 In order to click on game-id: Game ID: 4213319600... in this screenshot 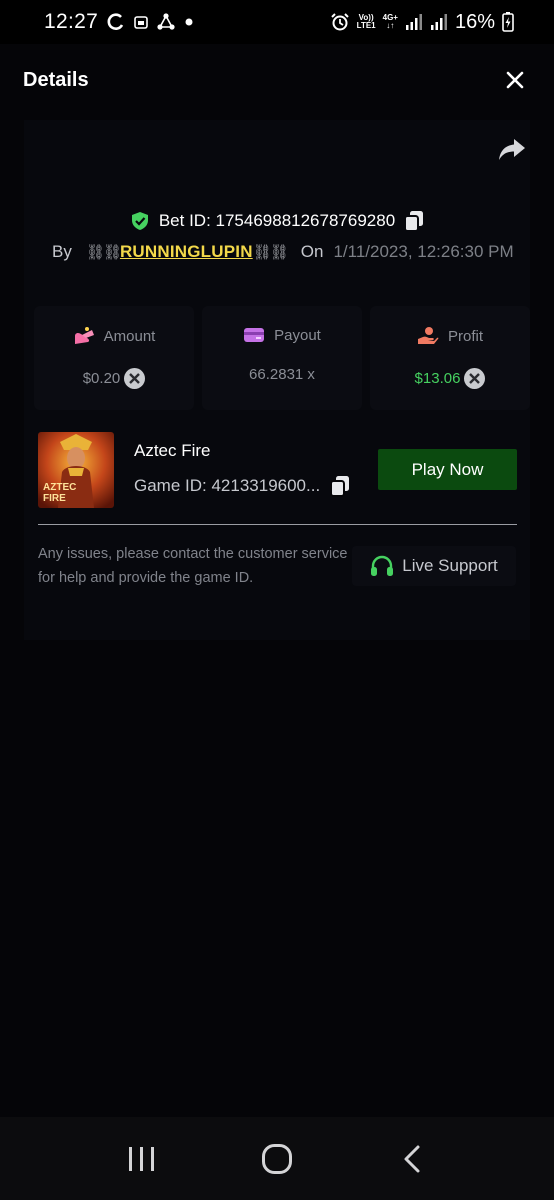, I will do `click(227, 485)`.